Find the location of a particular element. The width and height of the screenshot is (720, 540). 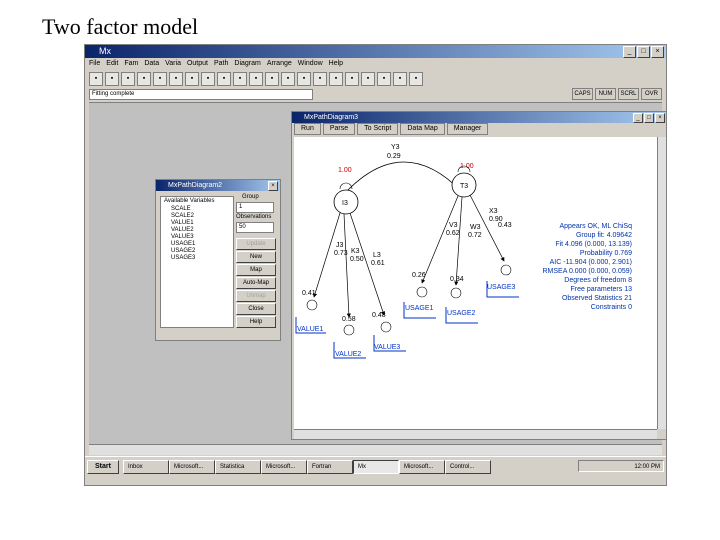

manifest-label: USAGE3 is located at coordinates (501, 287).